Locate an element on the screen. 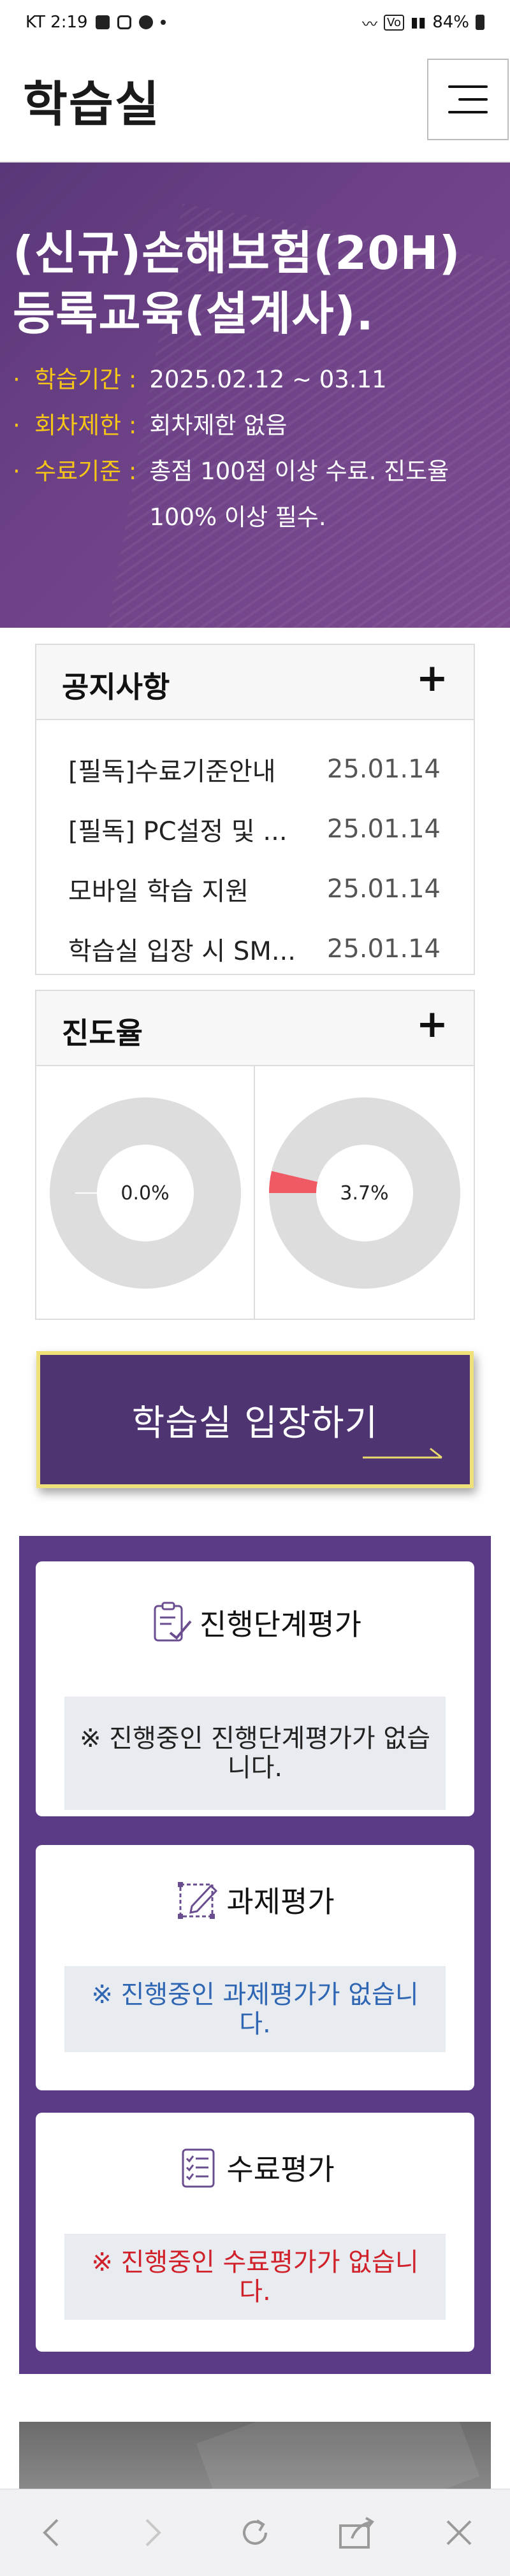 The image size is (510, 2576). info-row-criteria: · 수료기준 : 총점 100점 이상 수료. 진도율 100% 이상 필수. is located at coordinates (255, 494).